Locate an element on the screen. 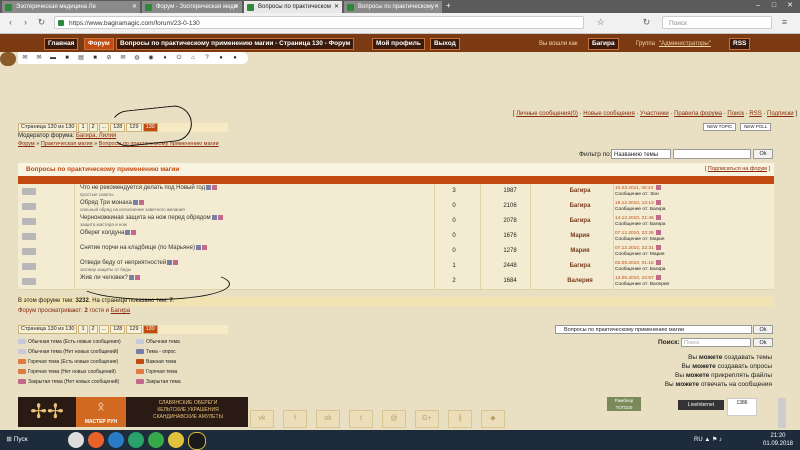 Image resolution: width=800 pixels, height=450 pixels. new-tab-icon: + is located at coordinates (448, 5).